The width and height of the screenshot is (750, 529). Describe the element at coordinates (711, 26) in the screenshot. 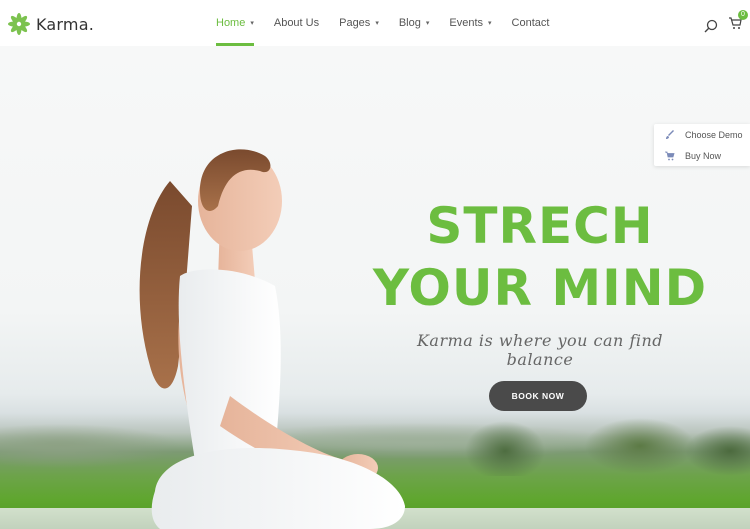

I see `search-icon` at that location.